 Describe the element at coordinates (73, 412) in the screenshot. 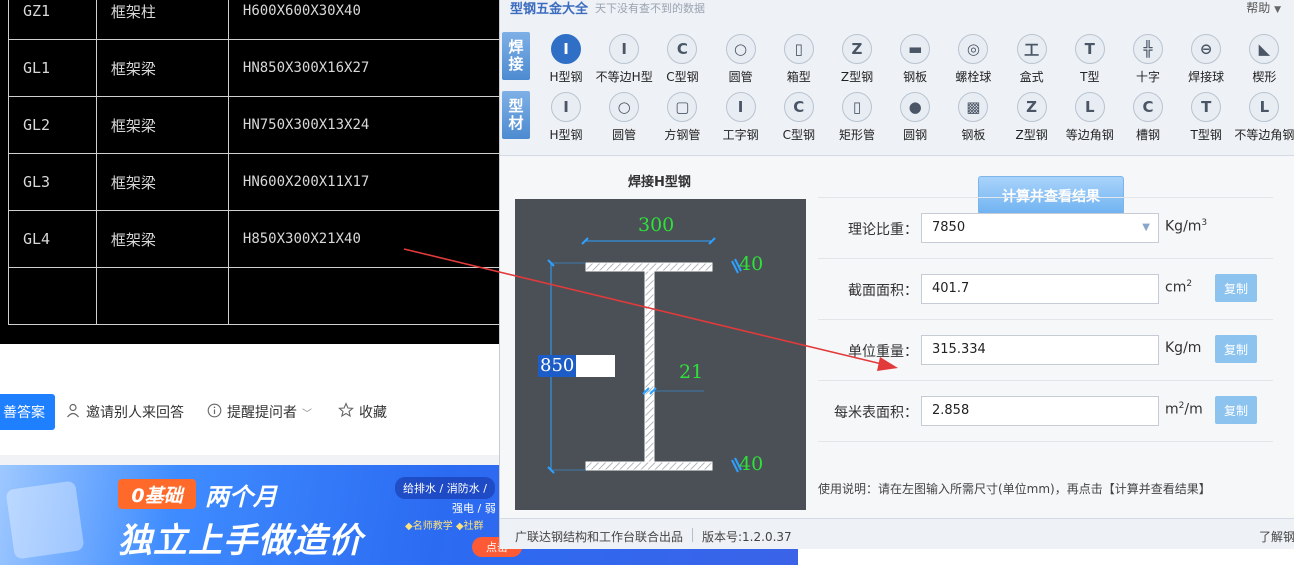

I see `person-icon` at that location.